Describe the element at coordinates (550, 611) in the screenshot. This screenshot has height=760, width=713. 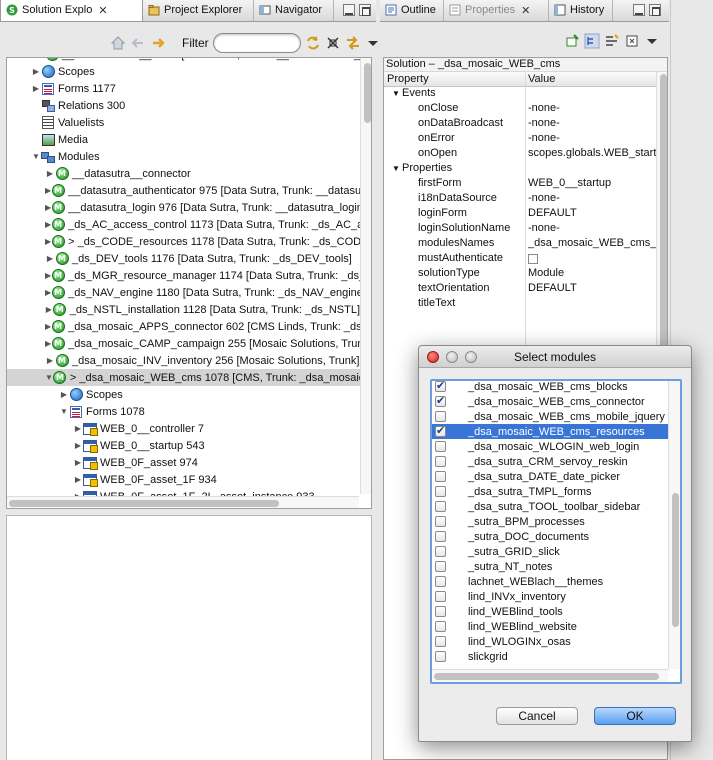
I see `module-list-item: lind_WEBlind_tools` at that location.